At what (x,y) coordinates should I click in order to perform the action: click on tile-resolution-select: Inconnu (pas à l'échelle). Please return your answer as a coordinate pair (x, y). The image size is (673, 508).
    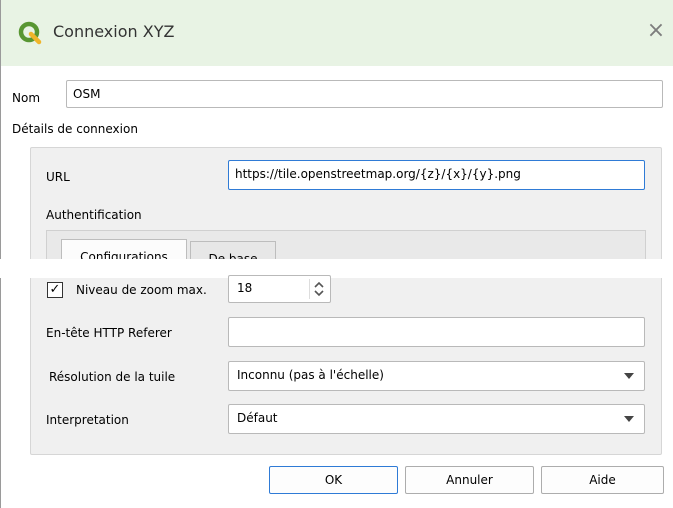
    Looking at the image, I should click on (436, 376).